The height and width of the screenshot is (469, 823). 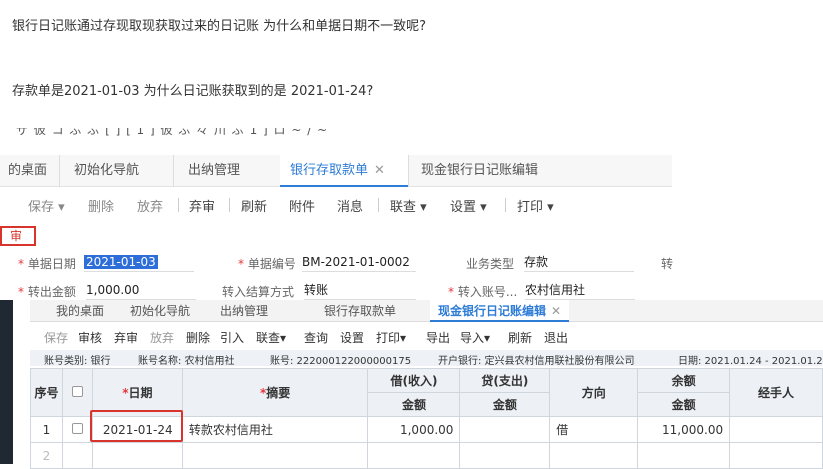 I want to click on type-field: 存款, so click(x=579, y=262).